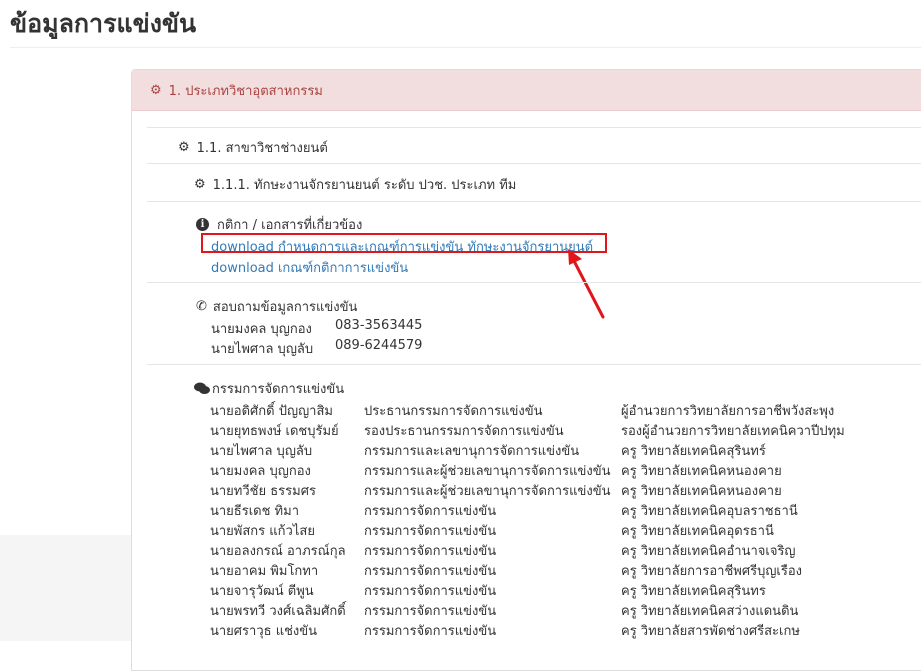  Describe the element at coordinates (261, 329) in the screenshot. I see `contact-name: นายมงคล บุญกอง` at that location.